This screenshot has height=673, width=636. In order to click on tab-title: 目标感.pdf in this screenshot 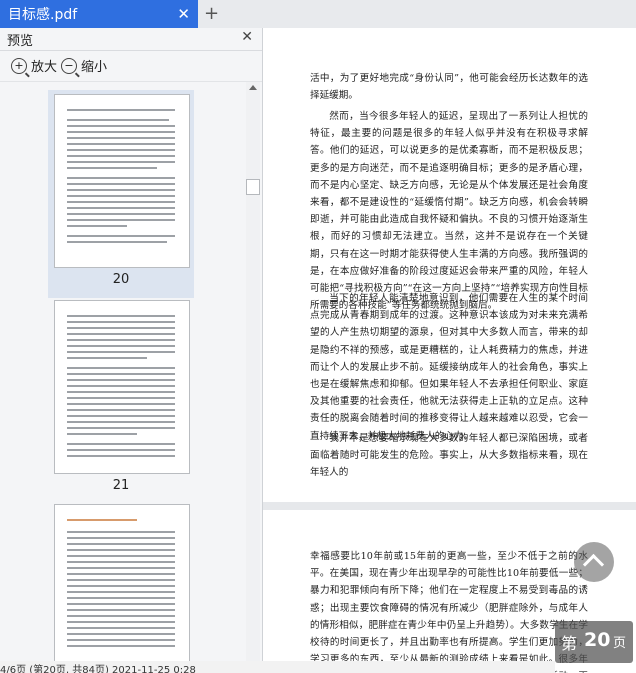, I will do `click(43, 15)`.